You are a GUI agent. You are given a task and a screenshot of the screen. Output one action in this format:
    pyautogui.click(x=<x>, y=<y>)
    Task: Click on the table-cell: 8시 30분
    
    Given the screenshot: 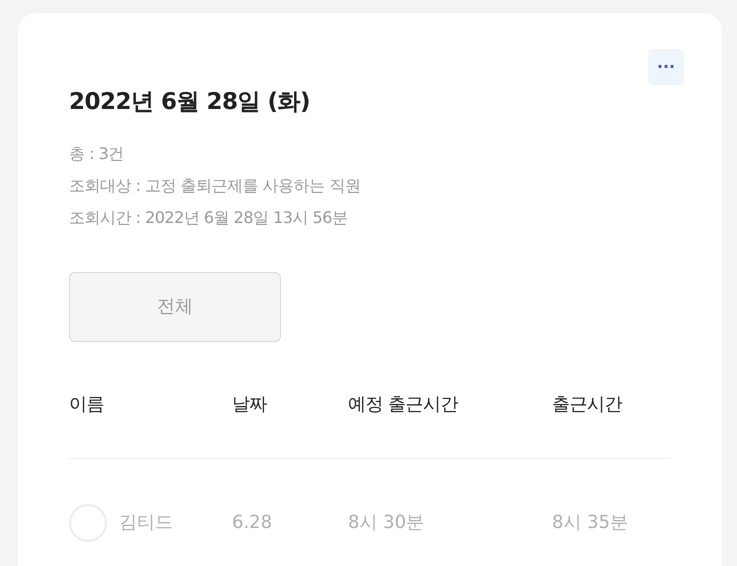 What is the action you would take?
    pyautogui.click(x=386, y=522)
    